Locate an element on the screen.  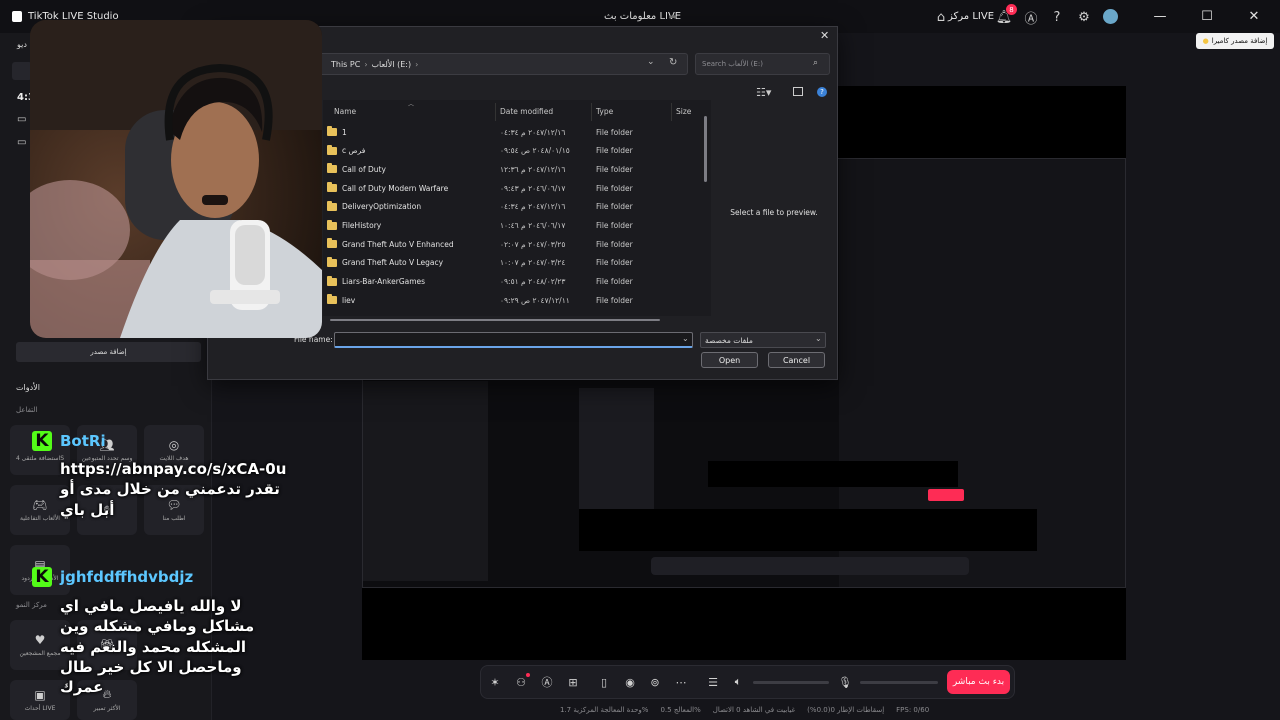
add-media-icon: ⊞ is located at coordinates (573, 682).